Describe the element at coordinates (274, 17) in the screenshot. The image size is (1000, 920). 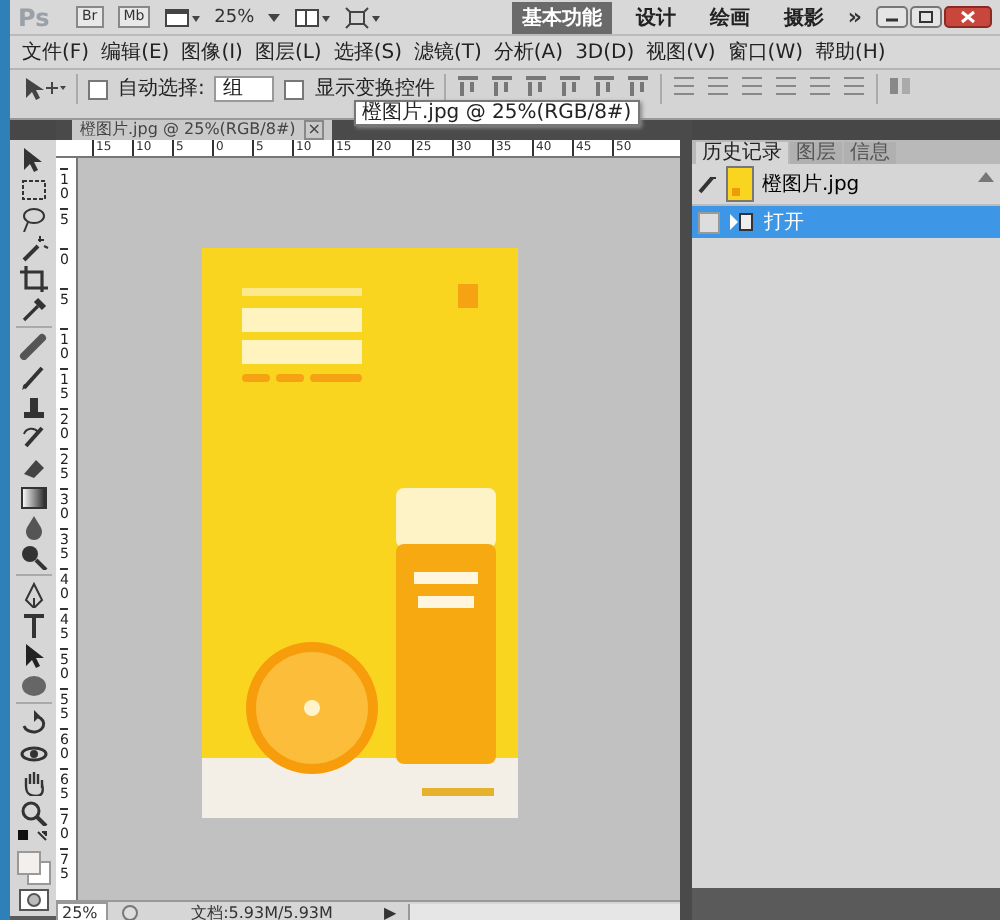
I see `caret-icon` at that location.